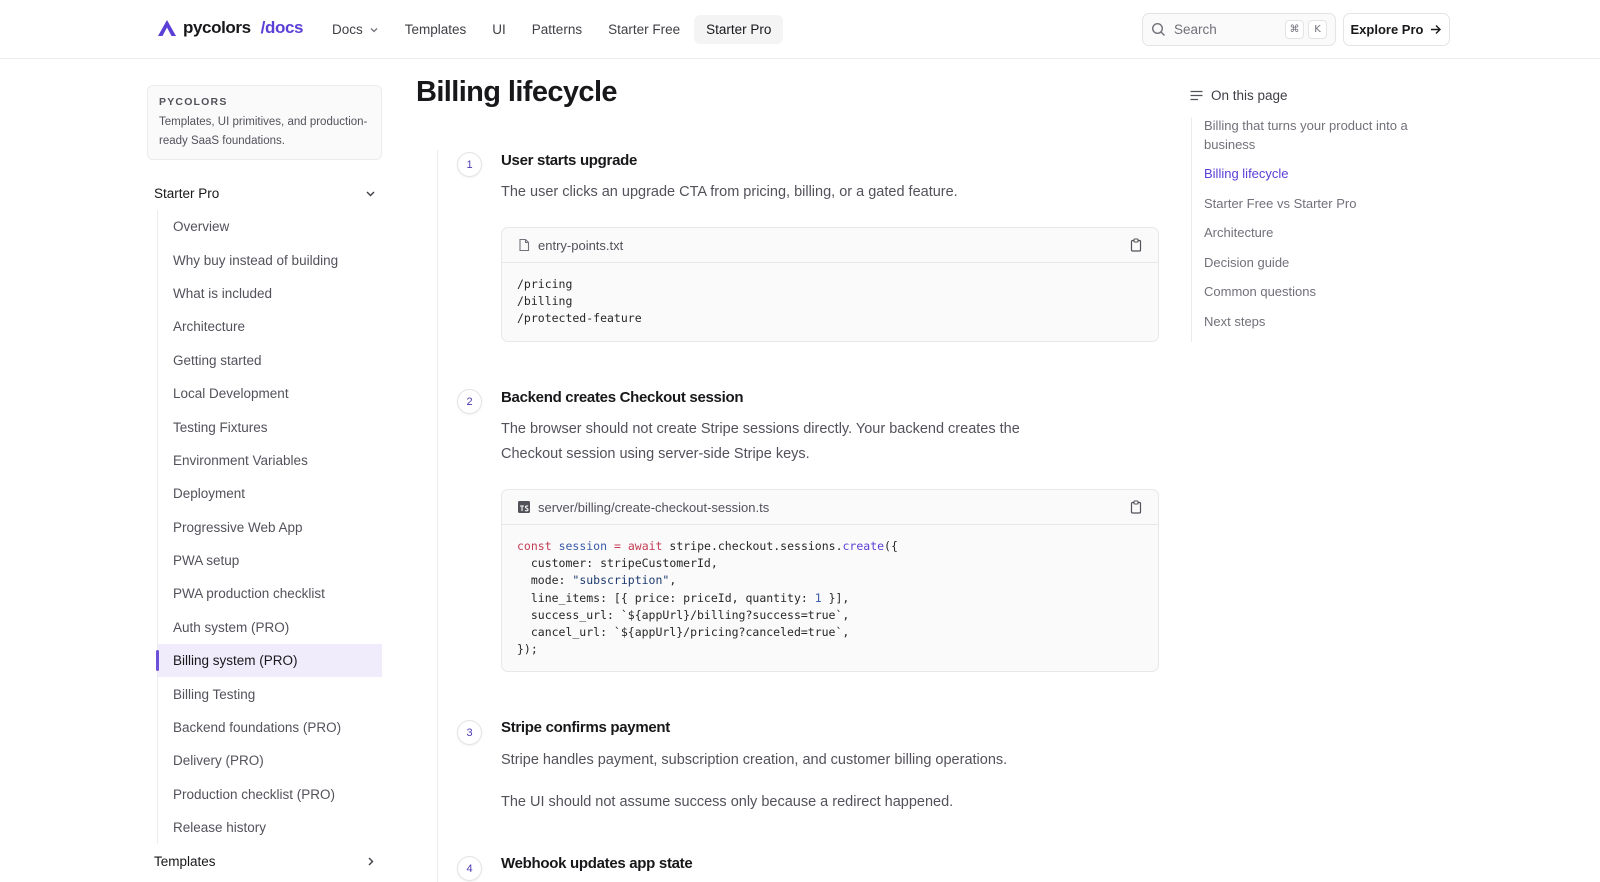  What do you see at coordinates (270, 326) in the screenshot?
I see `sidebar-item-architecture: Architecture` at bounding box center [270, 326].